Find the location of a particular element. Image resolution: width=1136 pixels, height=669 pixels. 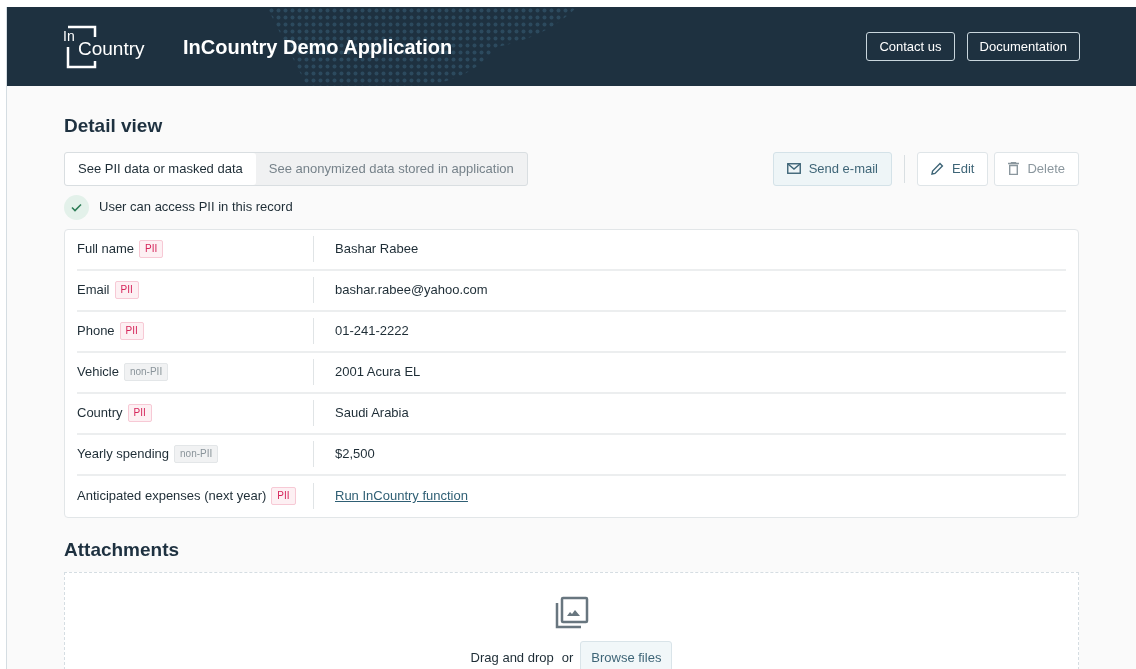

view-tab: See PII data or masked data is located at coordinates (160, 168).